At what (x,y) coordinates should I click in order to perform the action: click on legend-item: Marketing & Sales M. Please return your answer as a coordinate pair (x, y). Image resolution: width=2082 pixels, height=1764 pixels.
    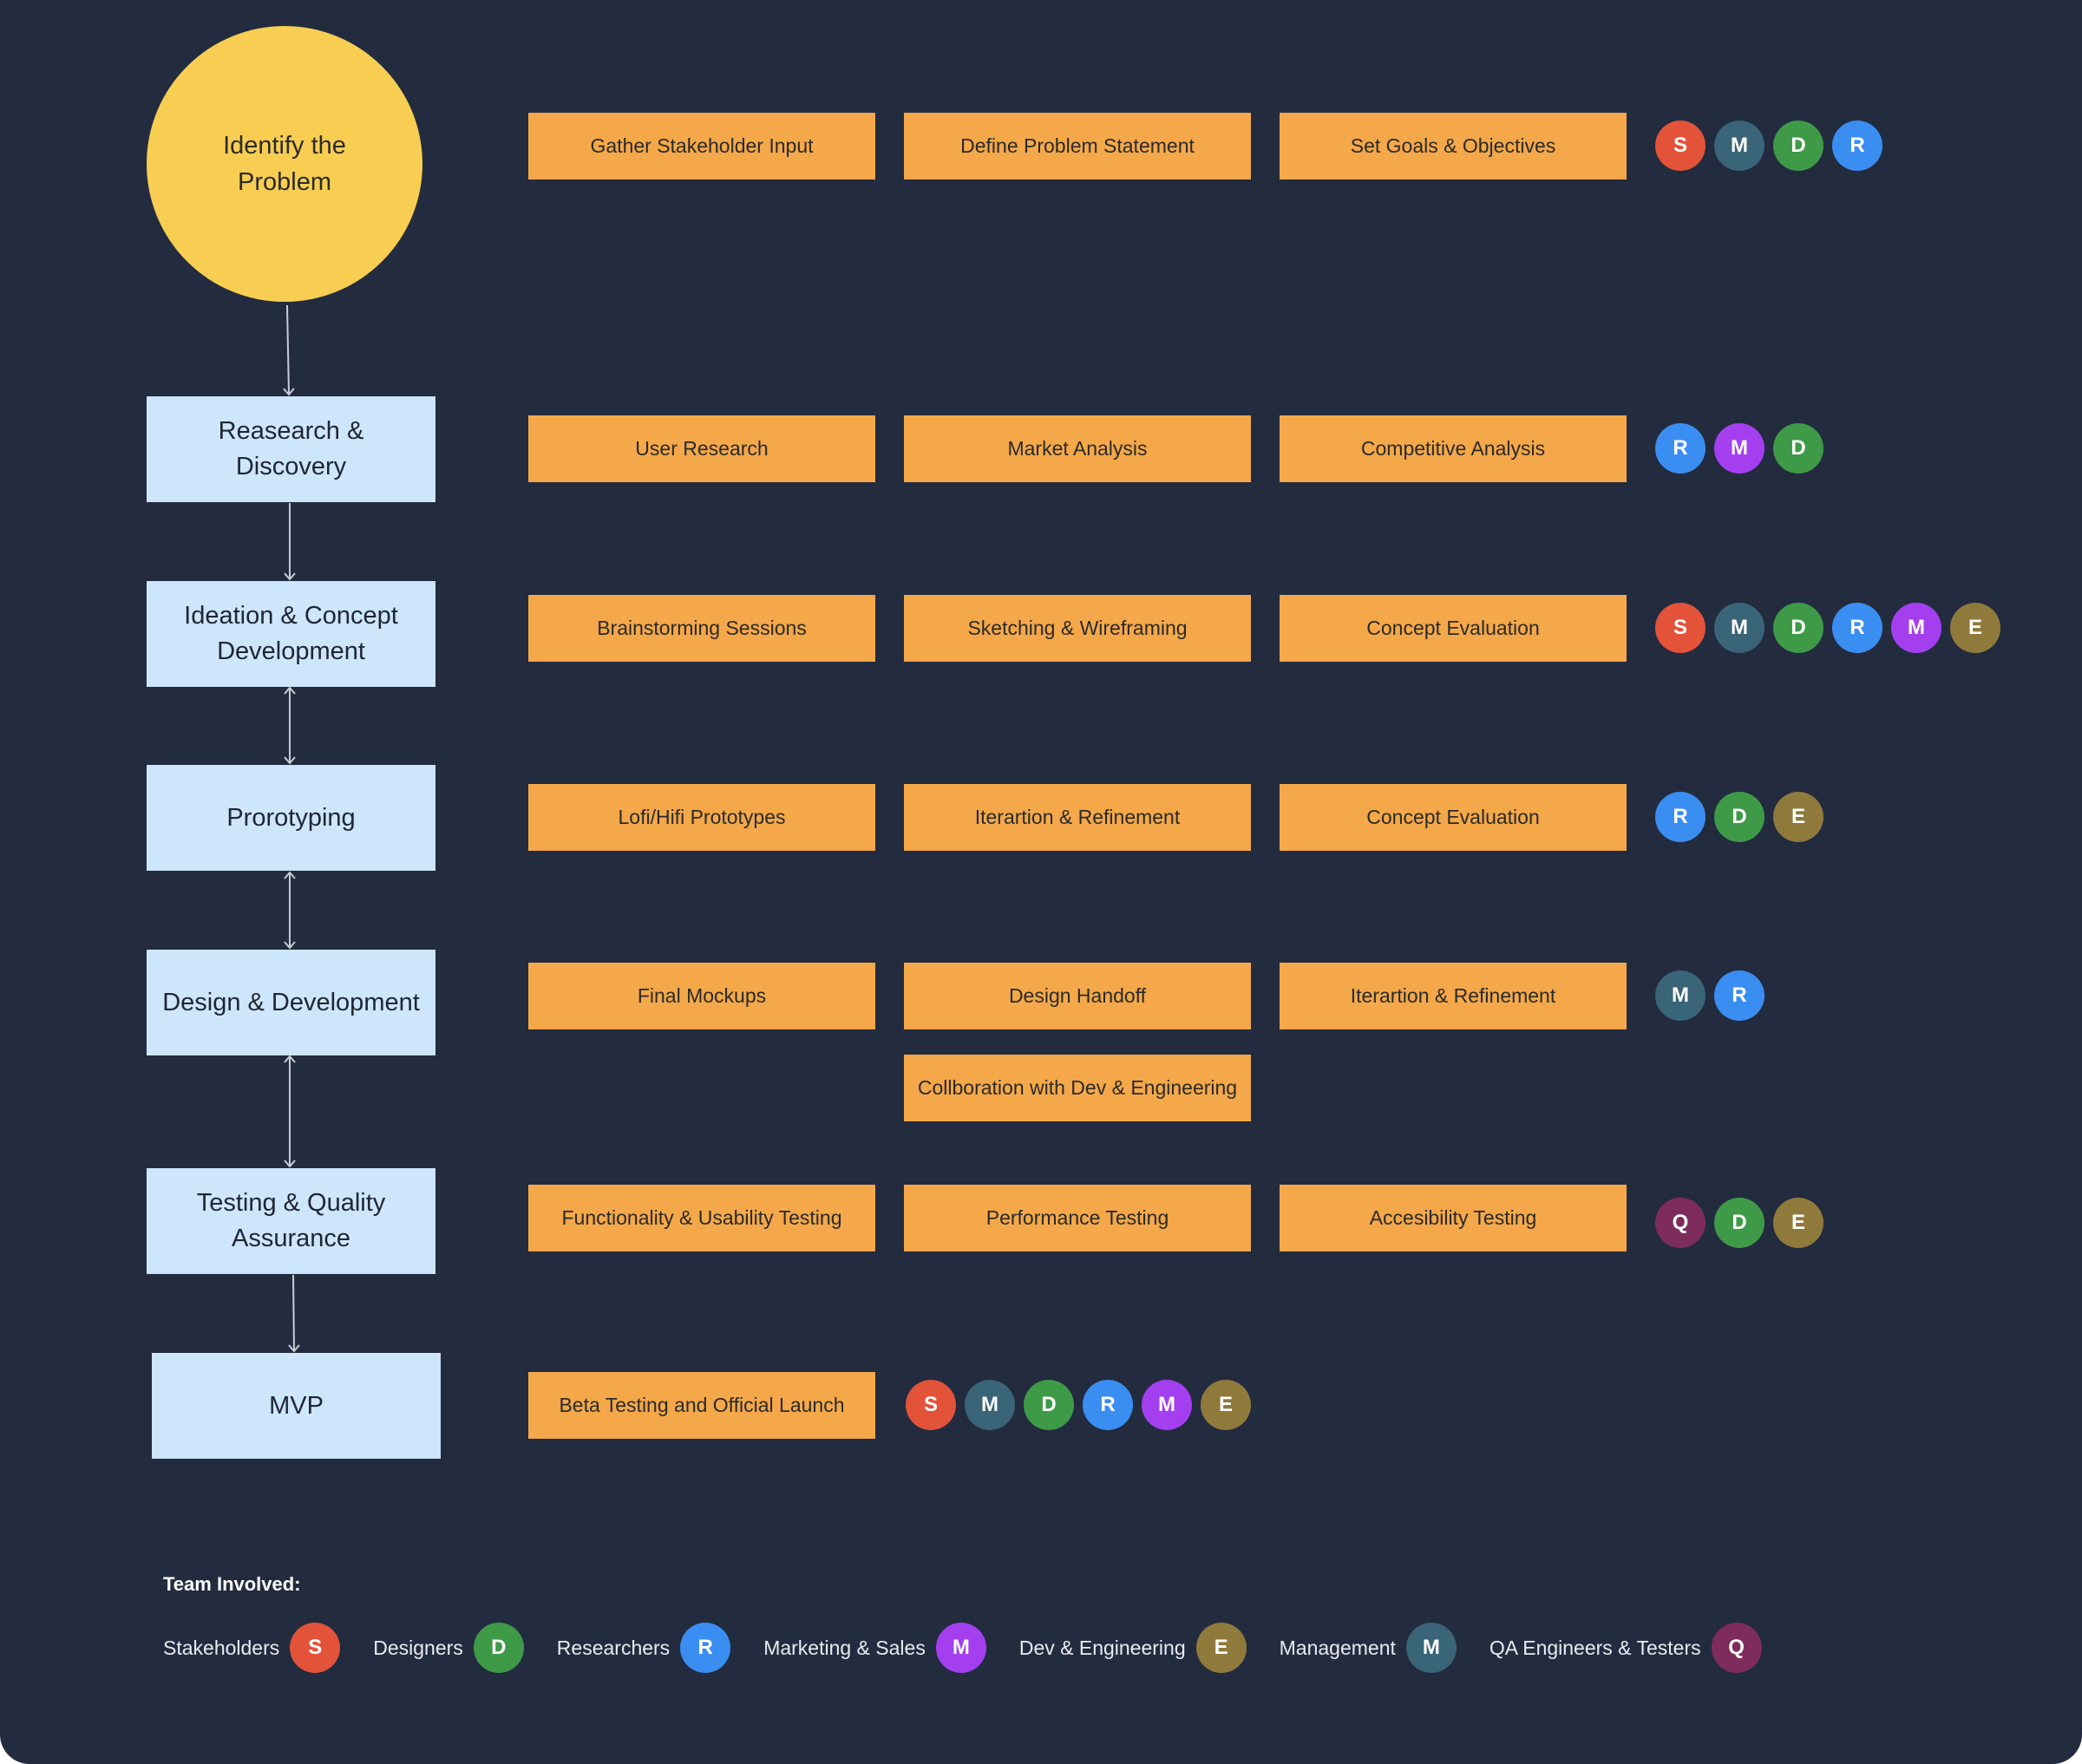
    Looking at the image, I should click on (874, 1648).